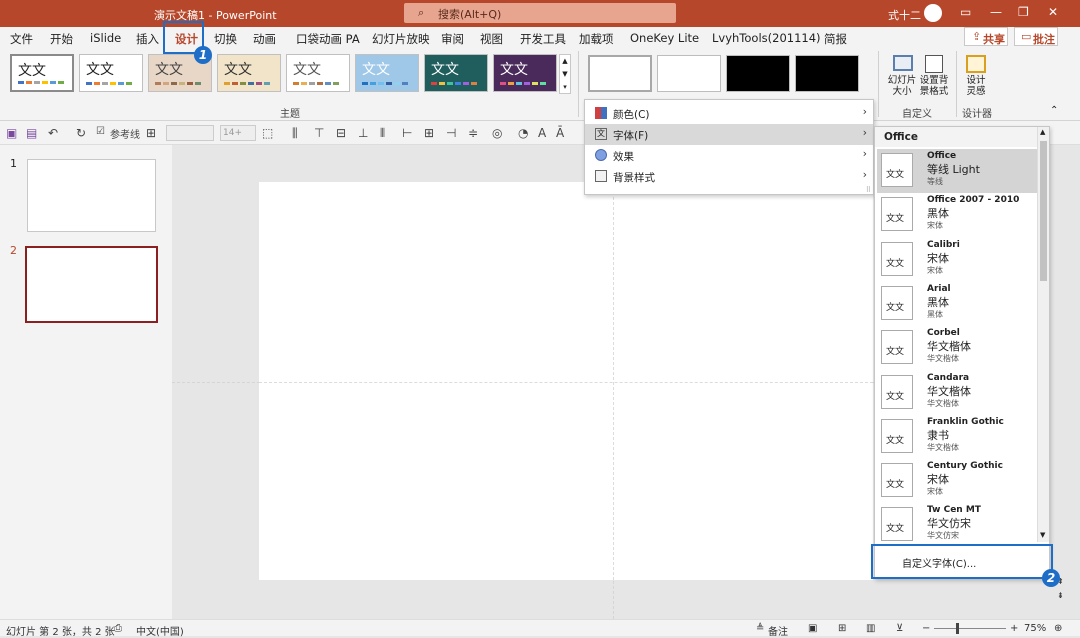 The height and width of the screenshot is (638, 1080). Describe the element at coordinates (295, 133) in the screenshot. I see `align-icon: ⫼` at that location.